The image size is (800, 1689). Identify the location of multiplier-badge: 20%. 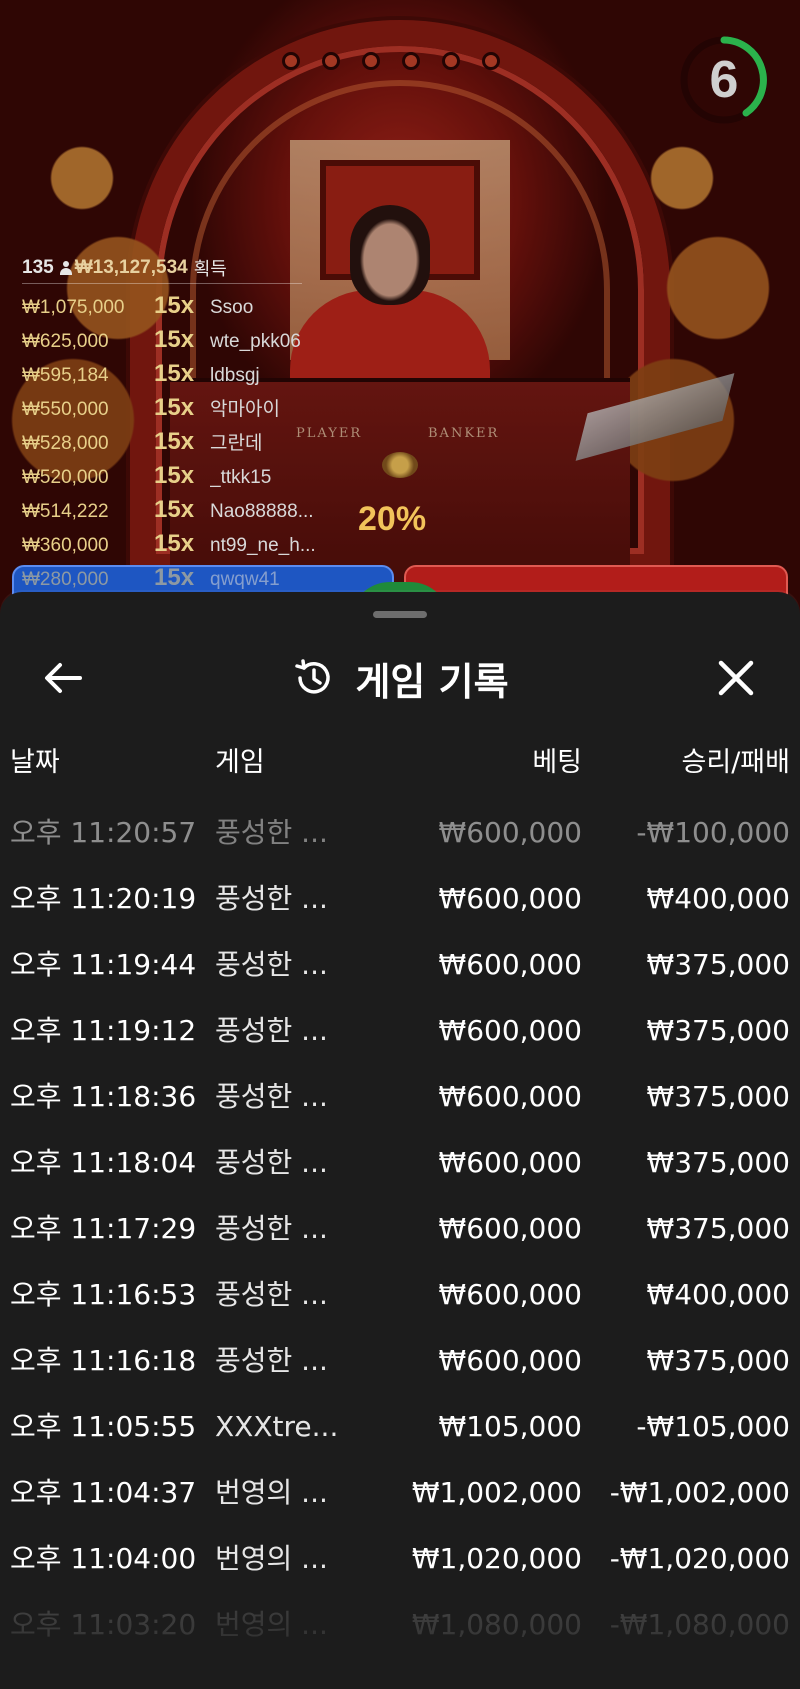
(392, 519).